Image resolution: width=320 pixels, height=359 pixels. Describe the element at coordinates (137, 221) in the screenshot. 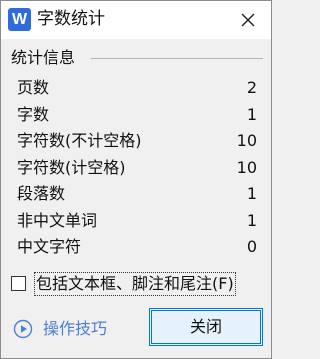

I see `stat-row-non-chinese-words: 非中文单词 1` at that location.